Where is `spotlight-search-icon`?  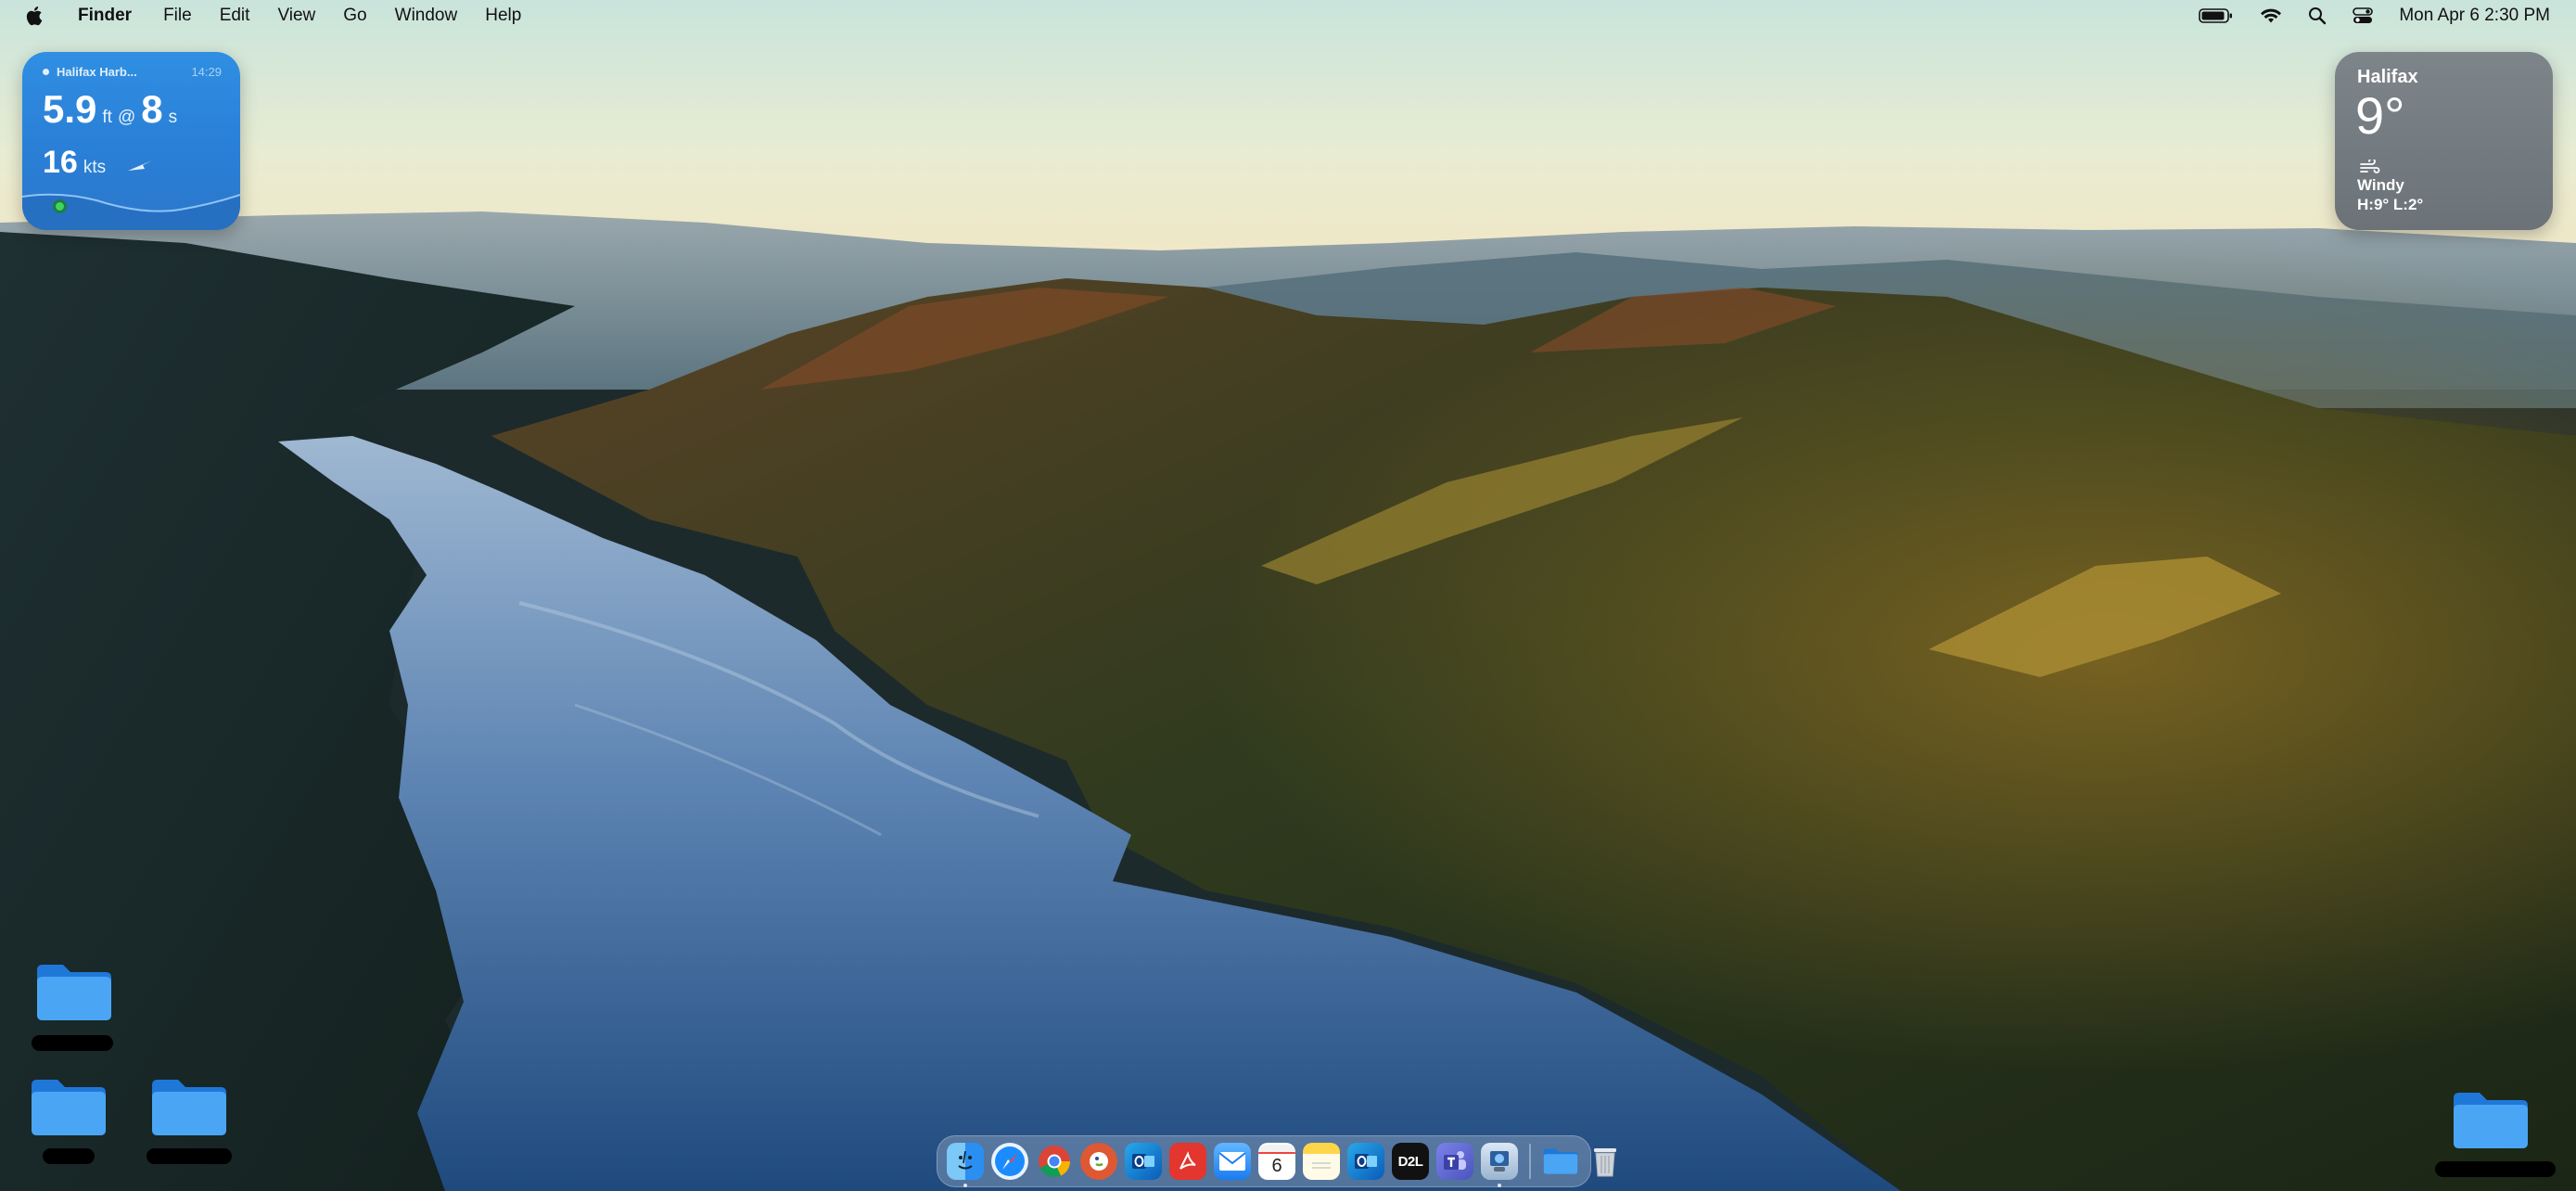 spotlight-search-icon is located at coordinates (2317, 15).